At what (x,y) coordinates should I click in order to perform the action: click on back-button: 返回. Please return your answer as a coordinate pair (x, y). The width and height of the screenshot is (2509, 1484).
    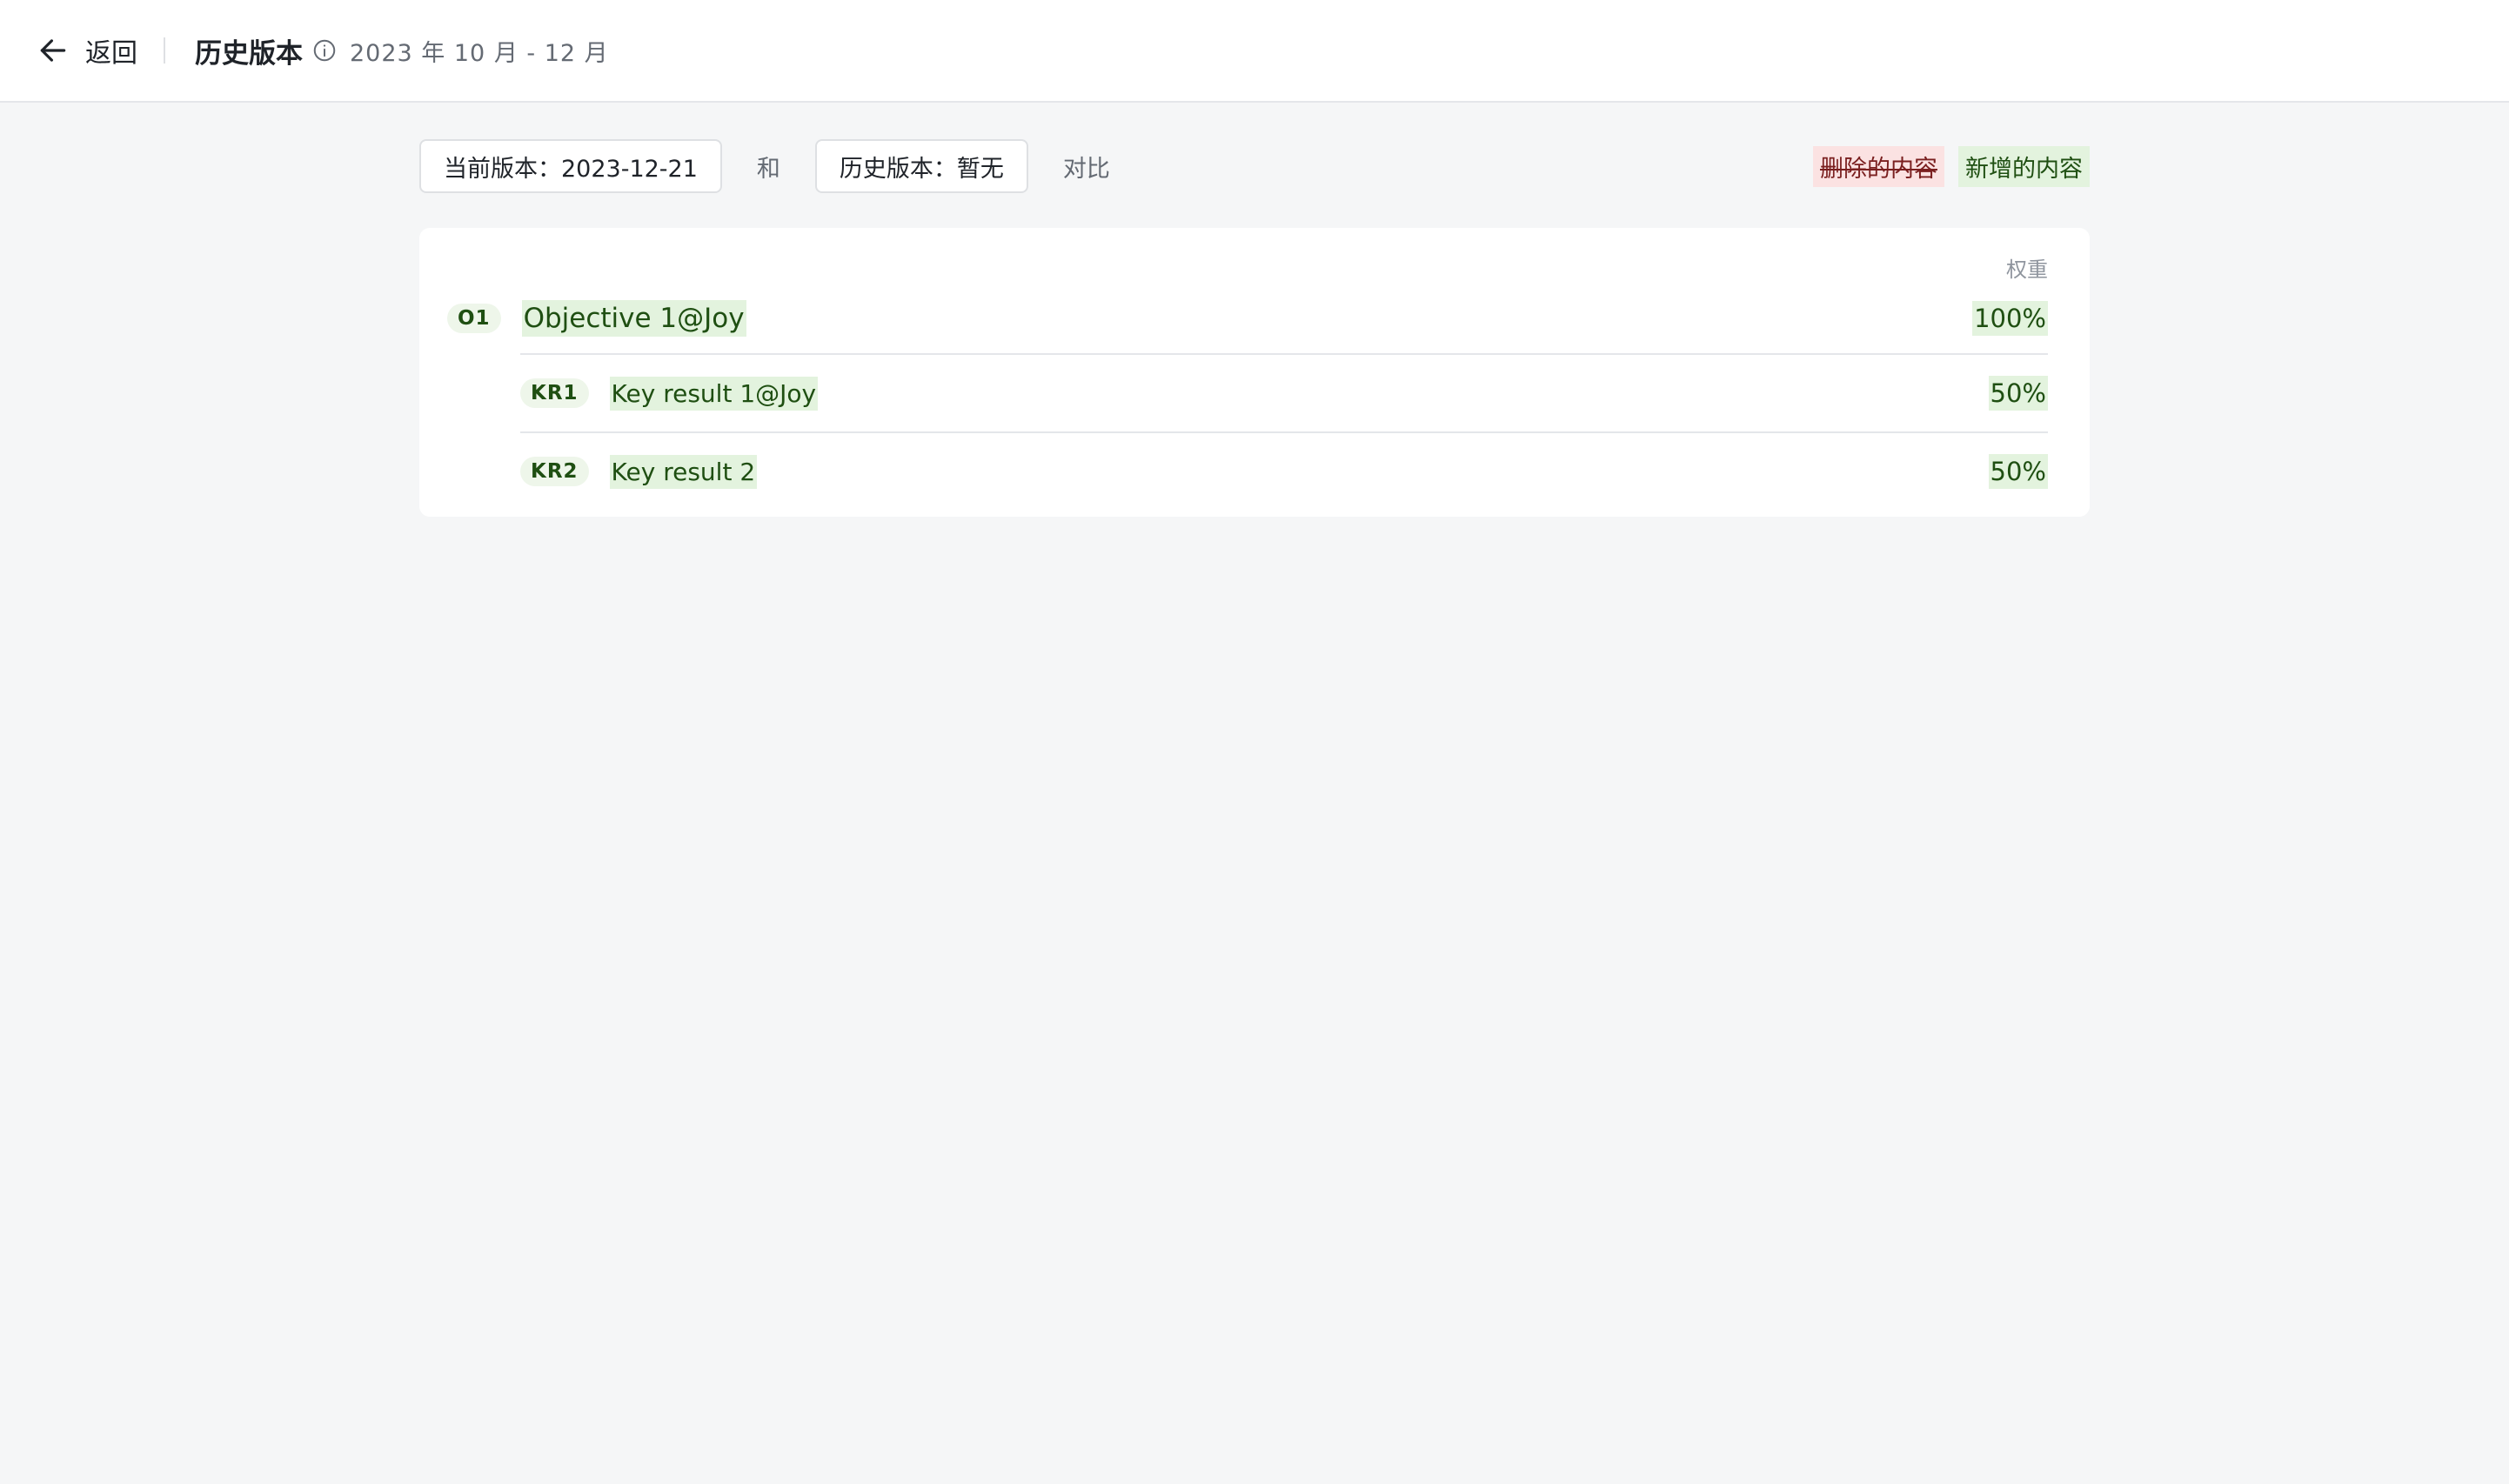
    Looking at the image, I should click on (87, 50).